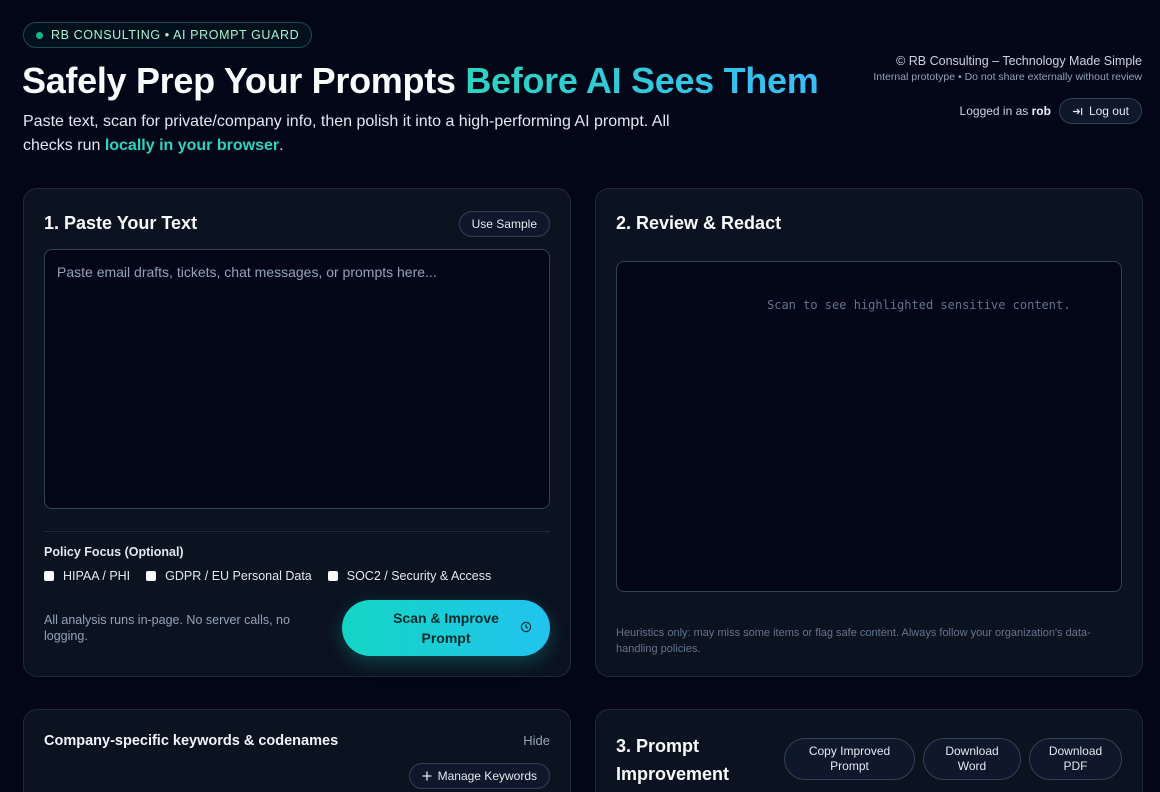 The height and width of the screenshot is (792, 1160). Describe the element at coordinates (995, 111) in the screenshot. I see `logged-in-prefix: Logged in as` at that location.